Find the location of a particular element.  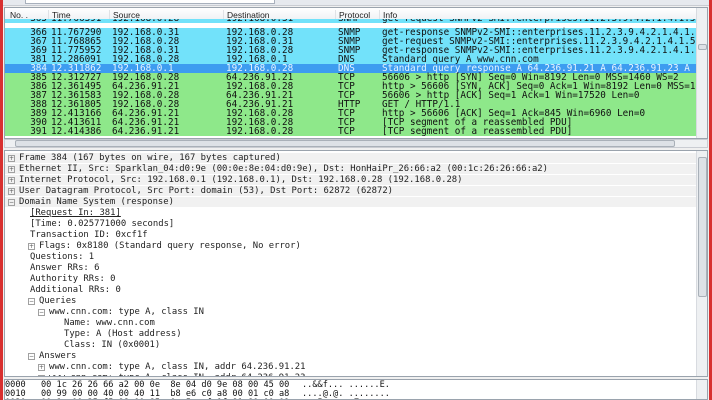

detail-text: Domain Name System (response) is located at coordinates (96, 202).